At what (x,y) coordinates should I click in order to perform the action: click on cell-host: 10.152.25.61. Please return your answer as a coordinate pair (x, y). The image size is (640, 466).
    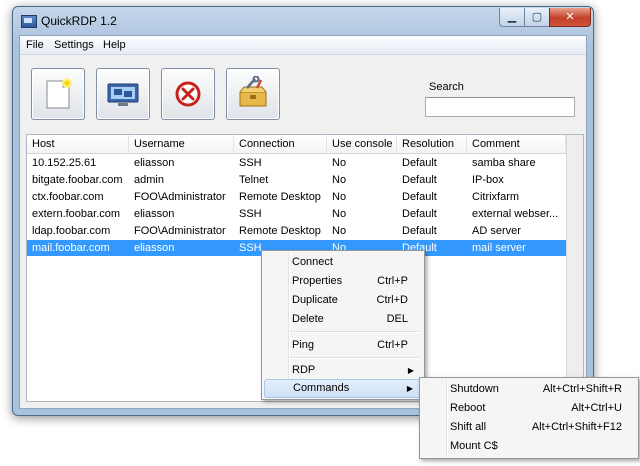
    Looking at the image, I should click on (64, 163).